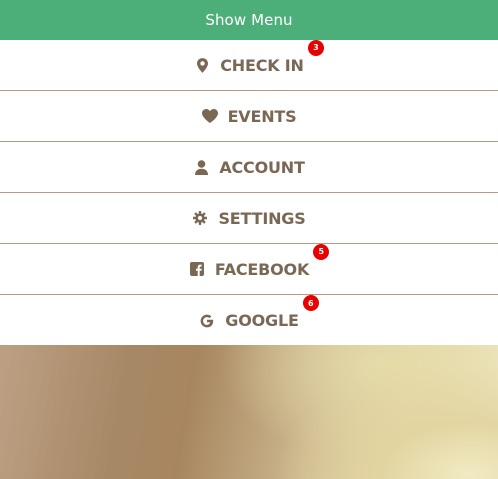 The height and width of the screenshot is (479, 498). I want to click on heart-icon, so click(209, 116).